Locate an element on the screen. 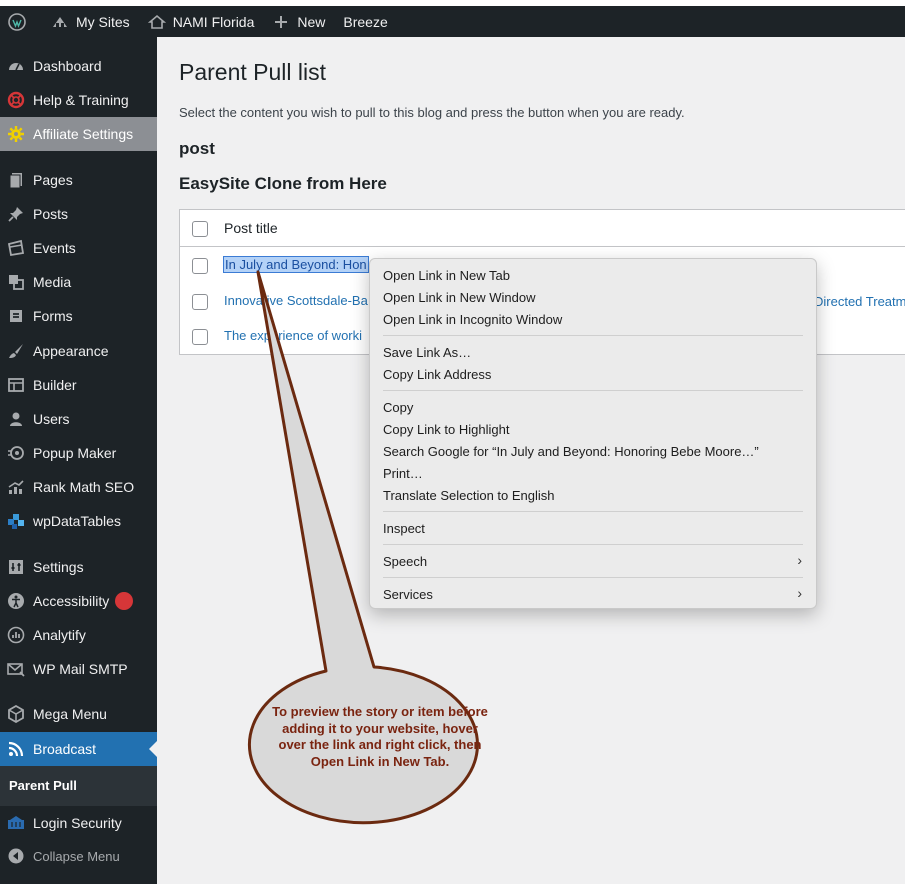  menu-item-open-new-tab: Open Link in New Tab is located at coordinates (446, 275).